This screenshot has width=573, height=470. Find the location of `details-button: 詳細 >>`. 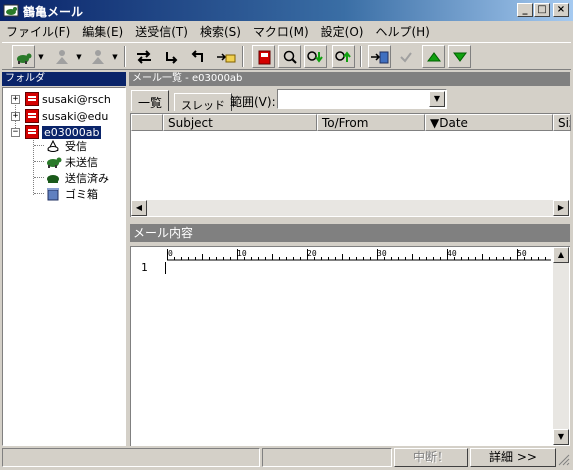

details-button: 詳細 >> is located at coordinates (513, 457).